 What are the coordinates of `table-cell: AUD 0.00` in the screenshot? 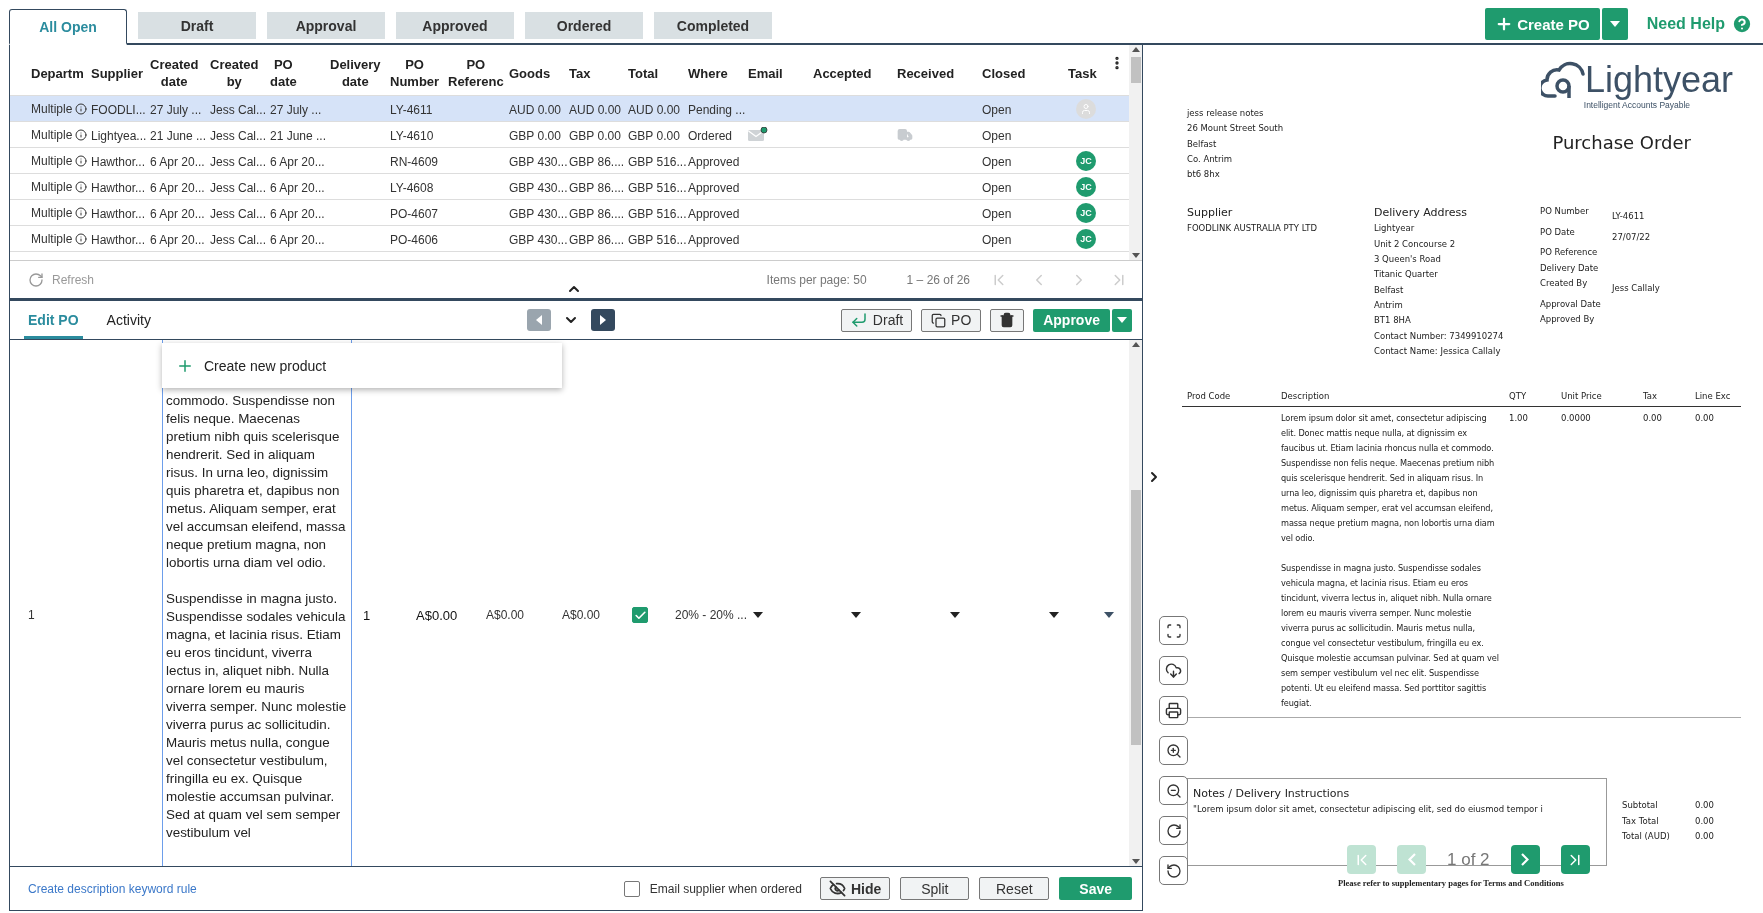 It's located at (535, 109).